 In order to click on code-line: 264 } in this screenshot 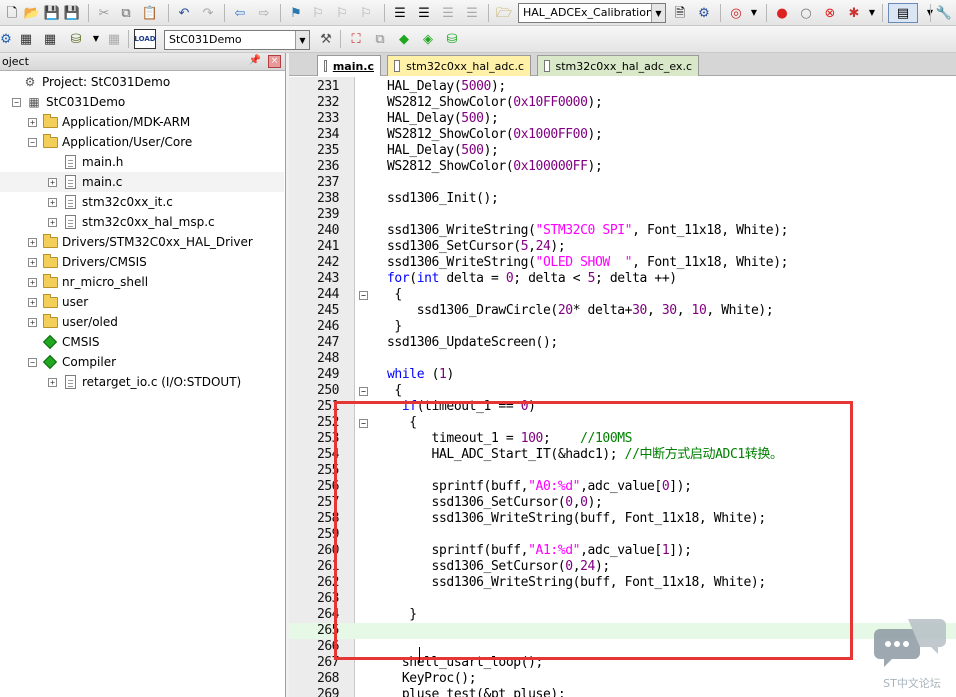, I will do `click(622, 615)`.